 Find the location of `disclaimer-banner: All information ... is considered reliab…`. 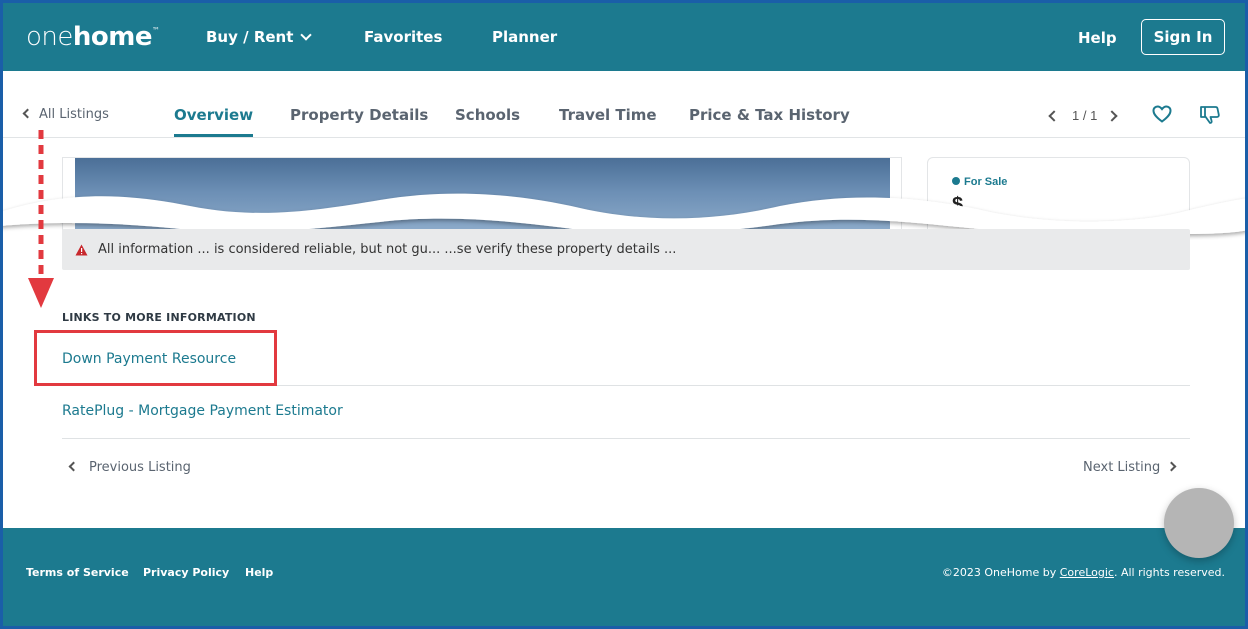

disclaimer-banner: All information ... is considered reliab… is located at coordinates (626, 249).